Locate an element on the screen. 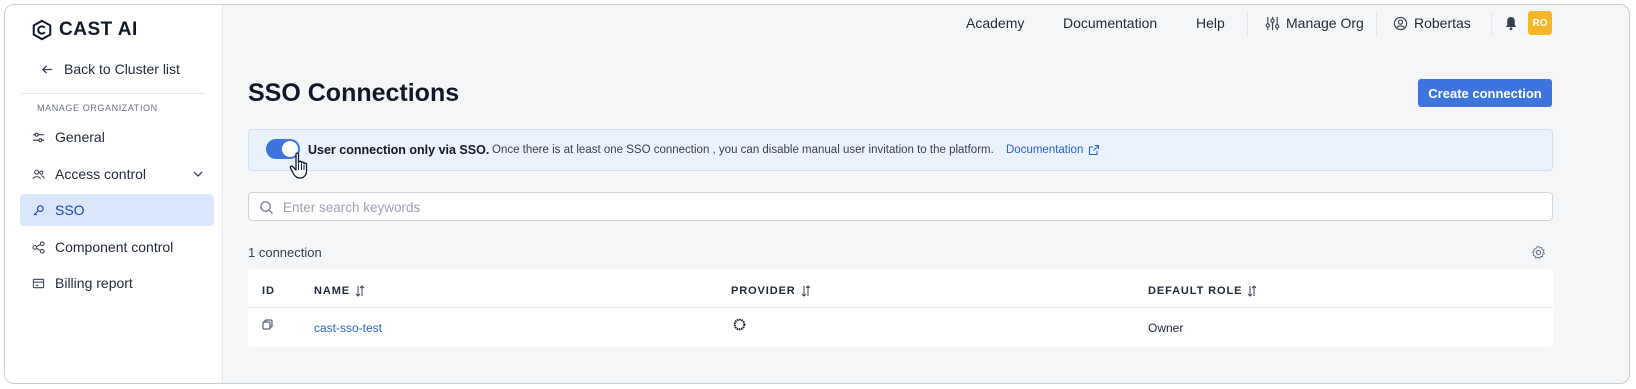  bell-icon is located at coordinates (1511, 23).